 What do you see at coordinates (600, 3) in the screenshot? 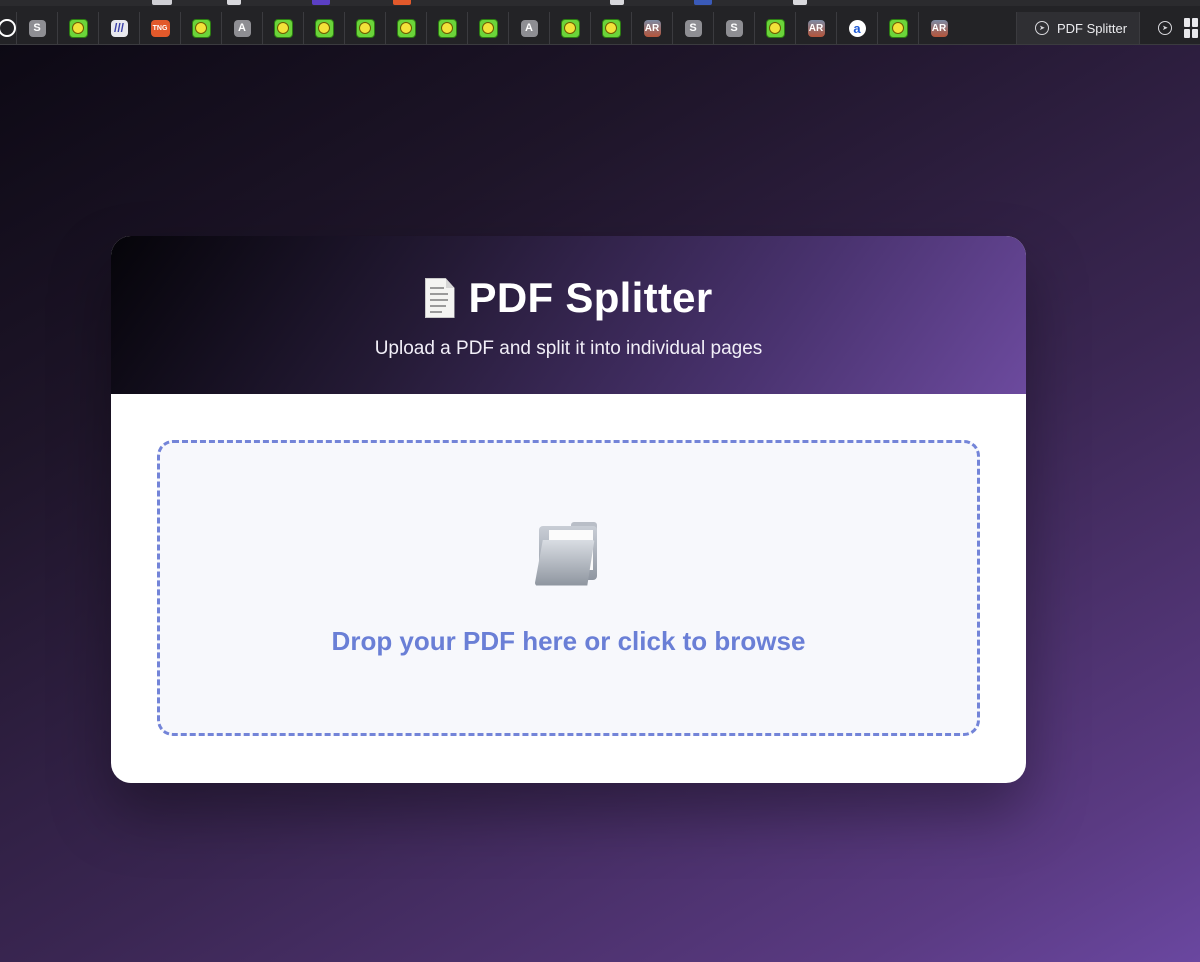
I see `tab-strip-top-edge` at bounding box center [600, 3].